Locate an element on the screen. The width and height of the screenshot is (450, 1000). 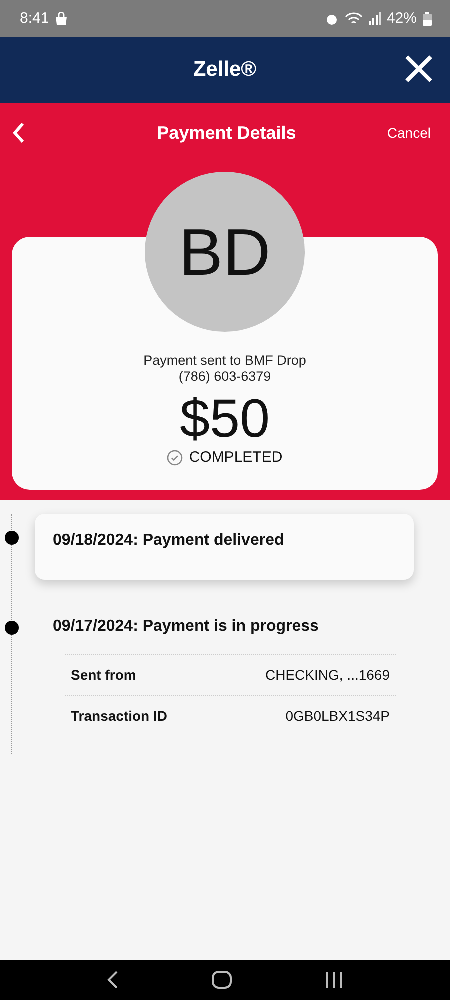
event-text: 09/18/2024: Payment delivered is located at coordinates (168, 540).